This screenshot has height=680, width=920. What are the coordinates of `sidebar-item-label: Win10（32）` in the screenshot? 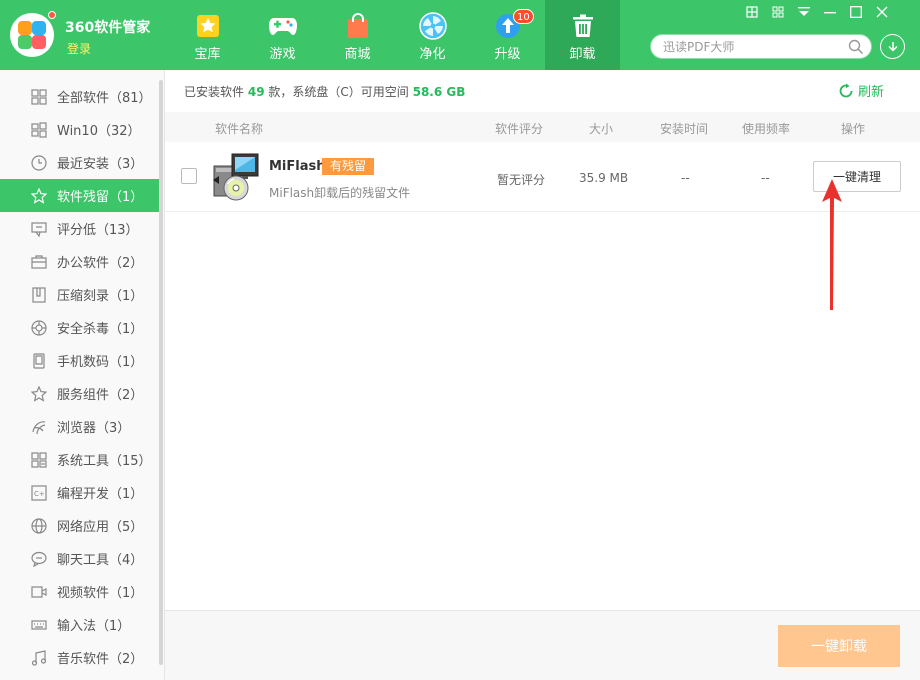 It's located at (99, 131).